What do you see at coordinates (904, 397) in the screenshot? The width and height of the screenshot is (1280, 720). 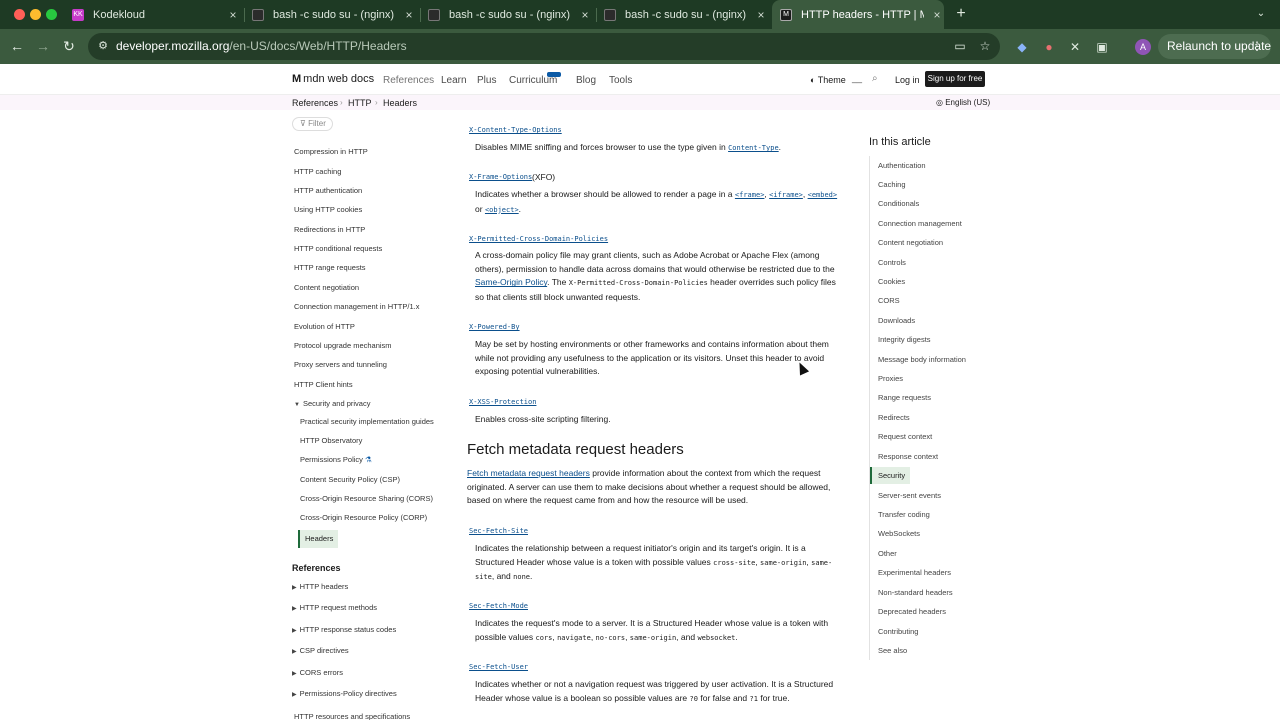 I see `toc-item: Range requests` at bounding box center [904, 397].